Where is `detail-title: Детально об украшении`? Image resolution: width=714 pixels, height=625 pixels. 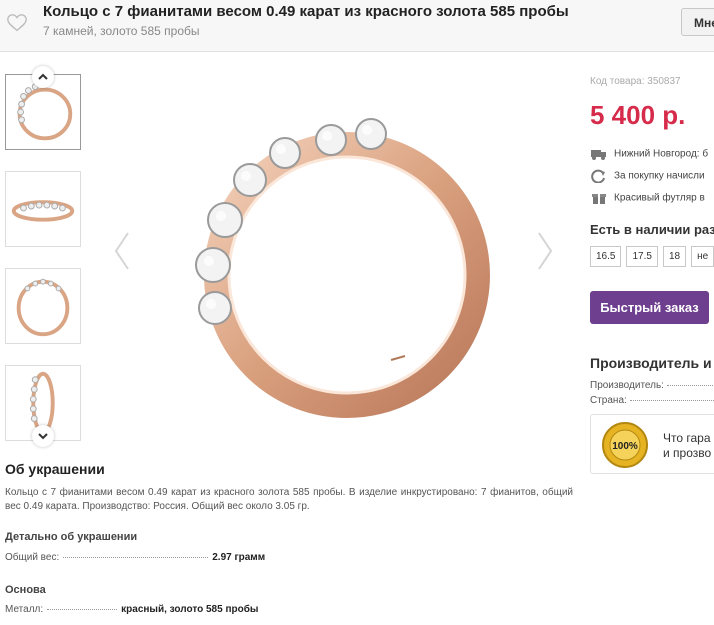
detail-title: Детально об украшении is located at coordinates (71, 537).